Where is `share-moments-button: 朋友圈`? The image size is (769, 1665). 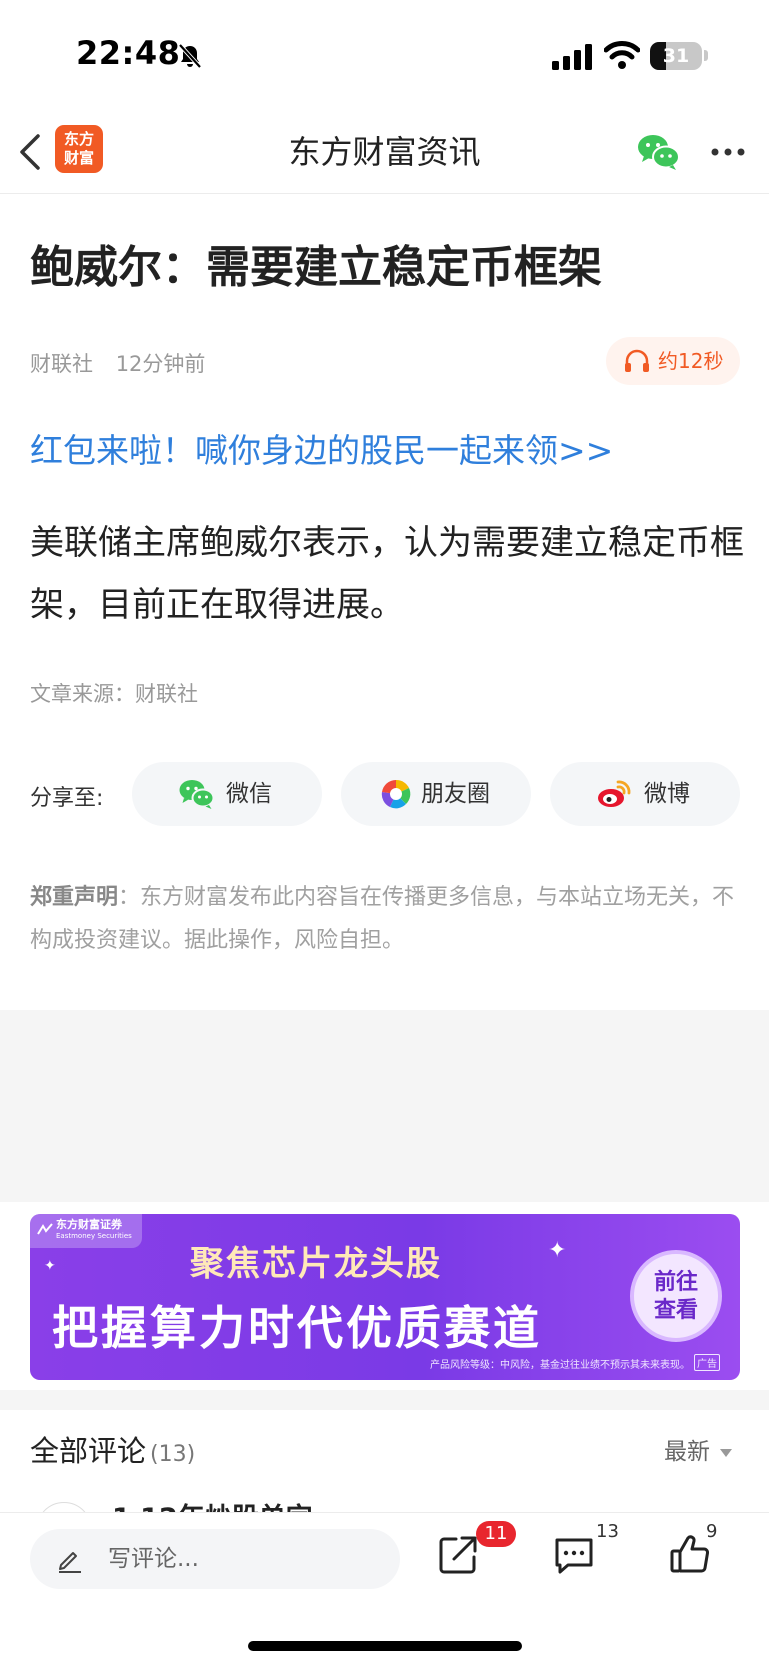 share-moments-button: 朋友圈 is located at coordinates (436, 794).